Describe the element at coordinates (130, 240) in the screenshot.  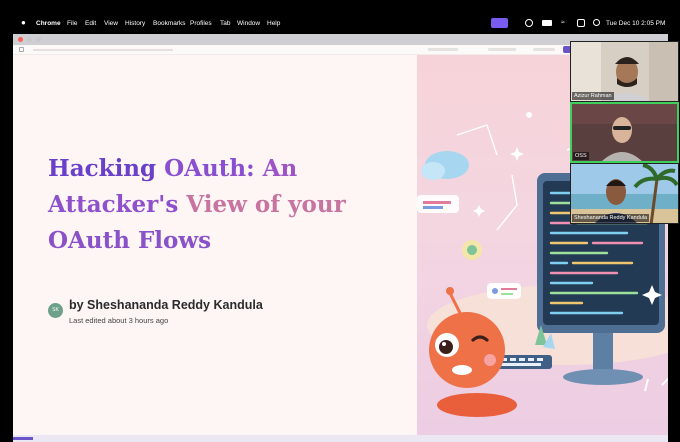
I see `slide-title-line-3: OAuth Flows` at that location.